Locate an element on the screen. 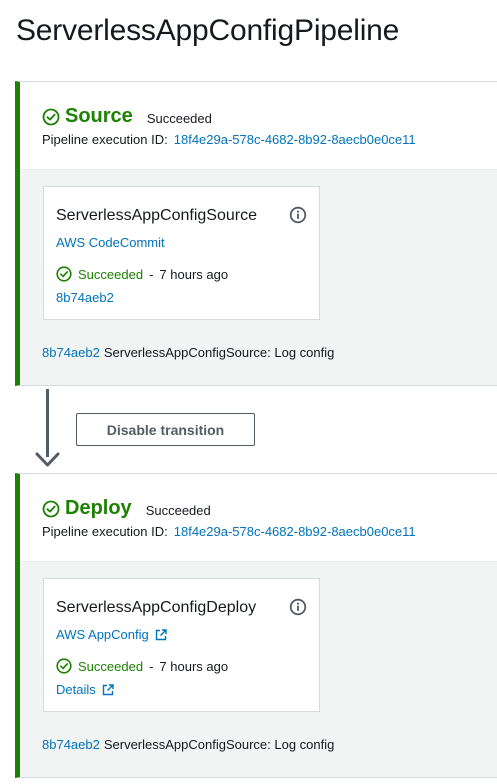 This screenshot has width=497, height=784. stage-title-row: Deploy Succeeded is located at coordinates (126, 508).